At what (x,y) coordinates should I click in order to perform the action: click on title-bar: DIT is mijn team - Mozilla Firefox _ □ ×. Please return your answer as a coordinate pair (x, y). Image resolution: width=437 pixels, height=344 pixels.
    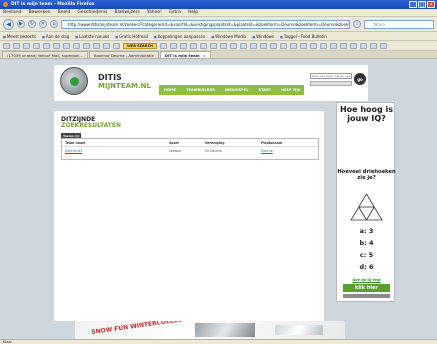
    Looking at the image, I should click on (218, 4).